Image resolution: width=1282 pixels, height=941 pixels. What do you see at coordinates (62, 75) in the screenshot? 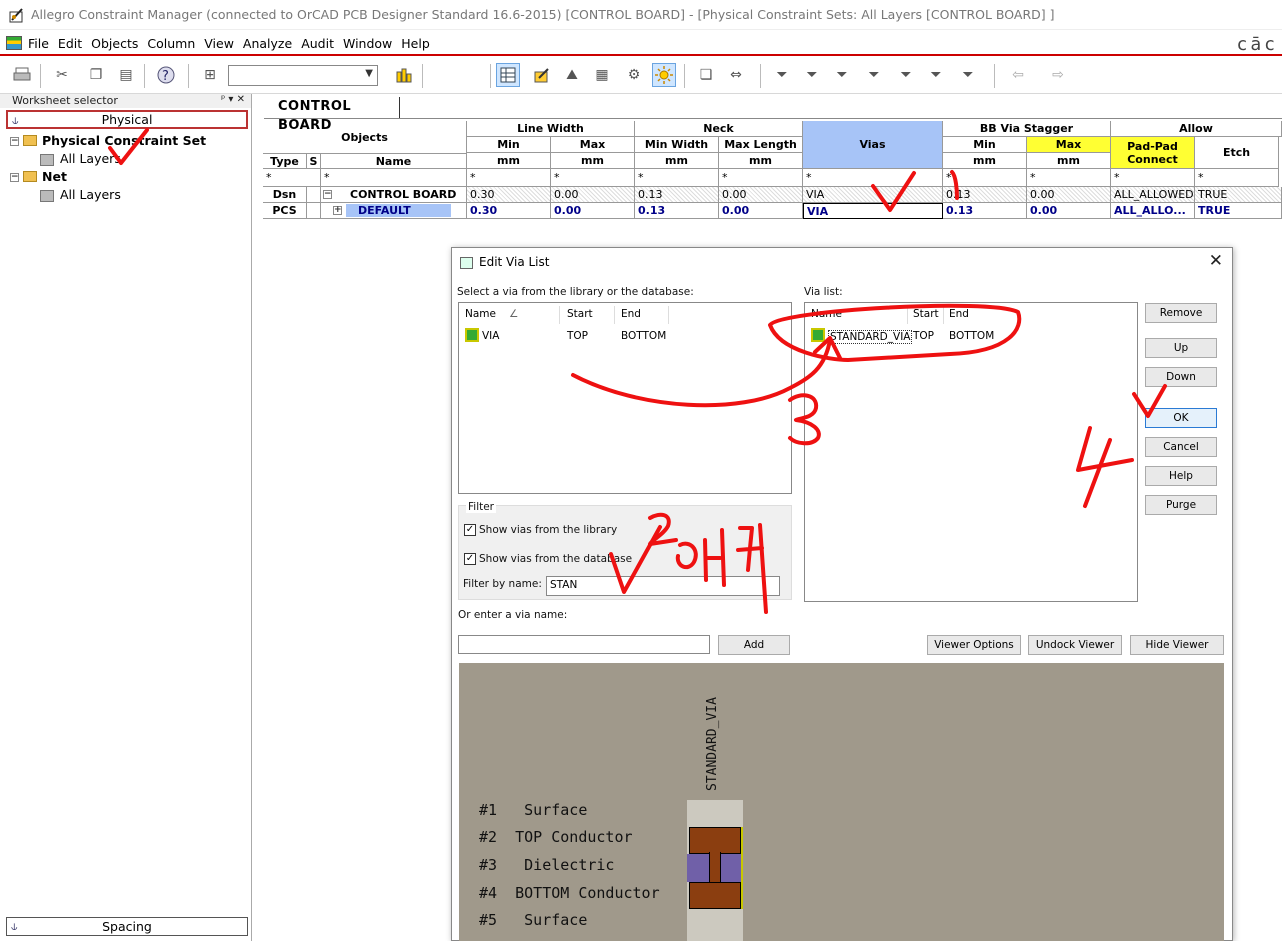
I see `cut-icon: ✂` at bounding box center [62, 75].